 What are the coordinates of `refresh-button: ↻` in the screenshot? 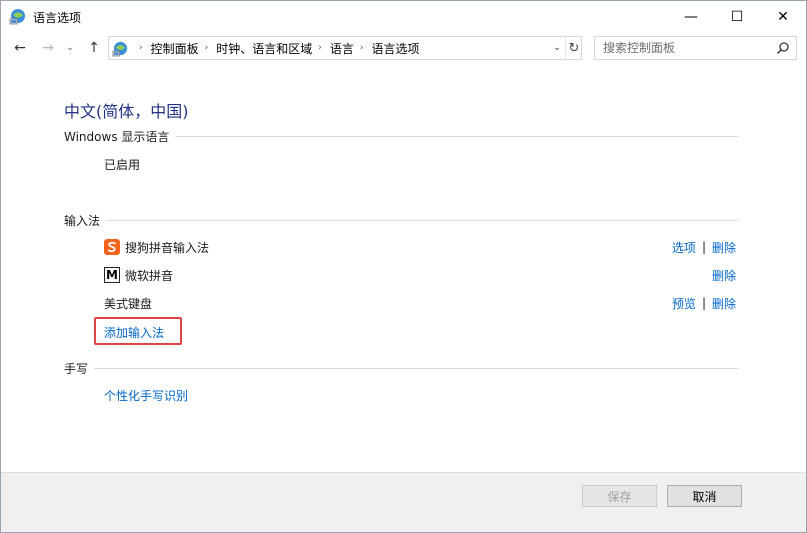 It's located at (573, 48).